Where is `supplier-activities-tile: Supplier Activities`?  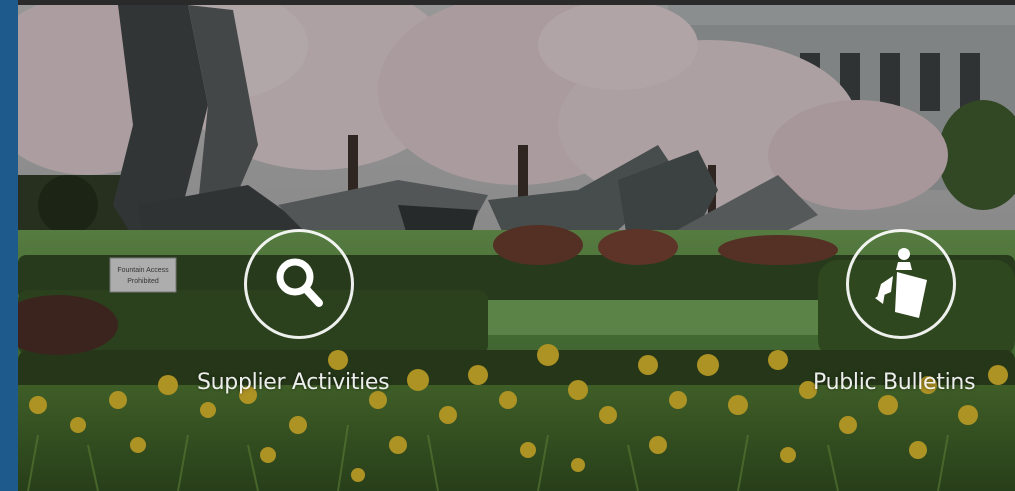
supplier-activities-tile: Supplier Activities is located at coordinates (302, 316).